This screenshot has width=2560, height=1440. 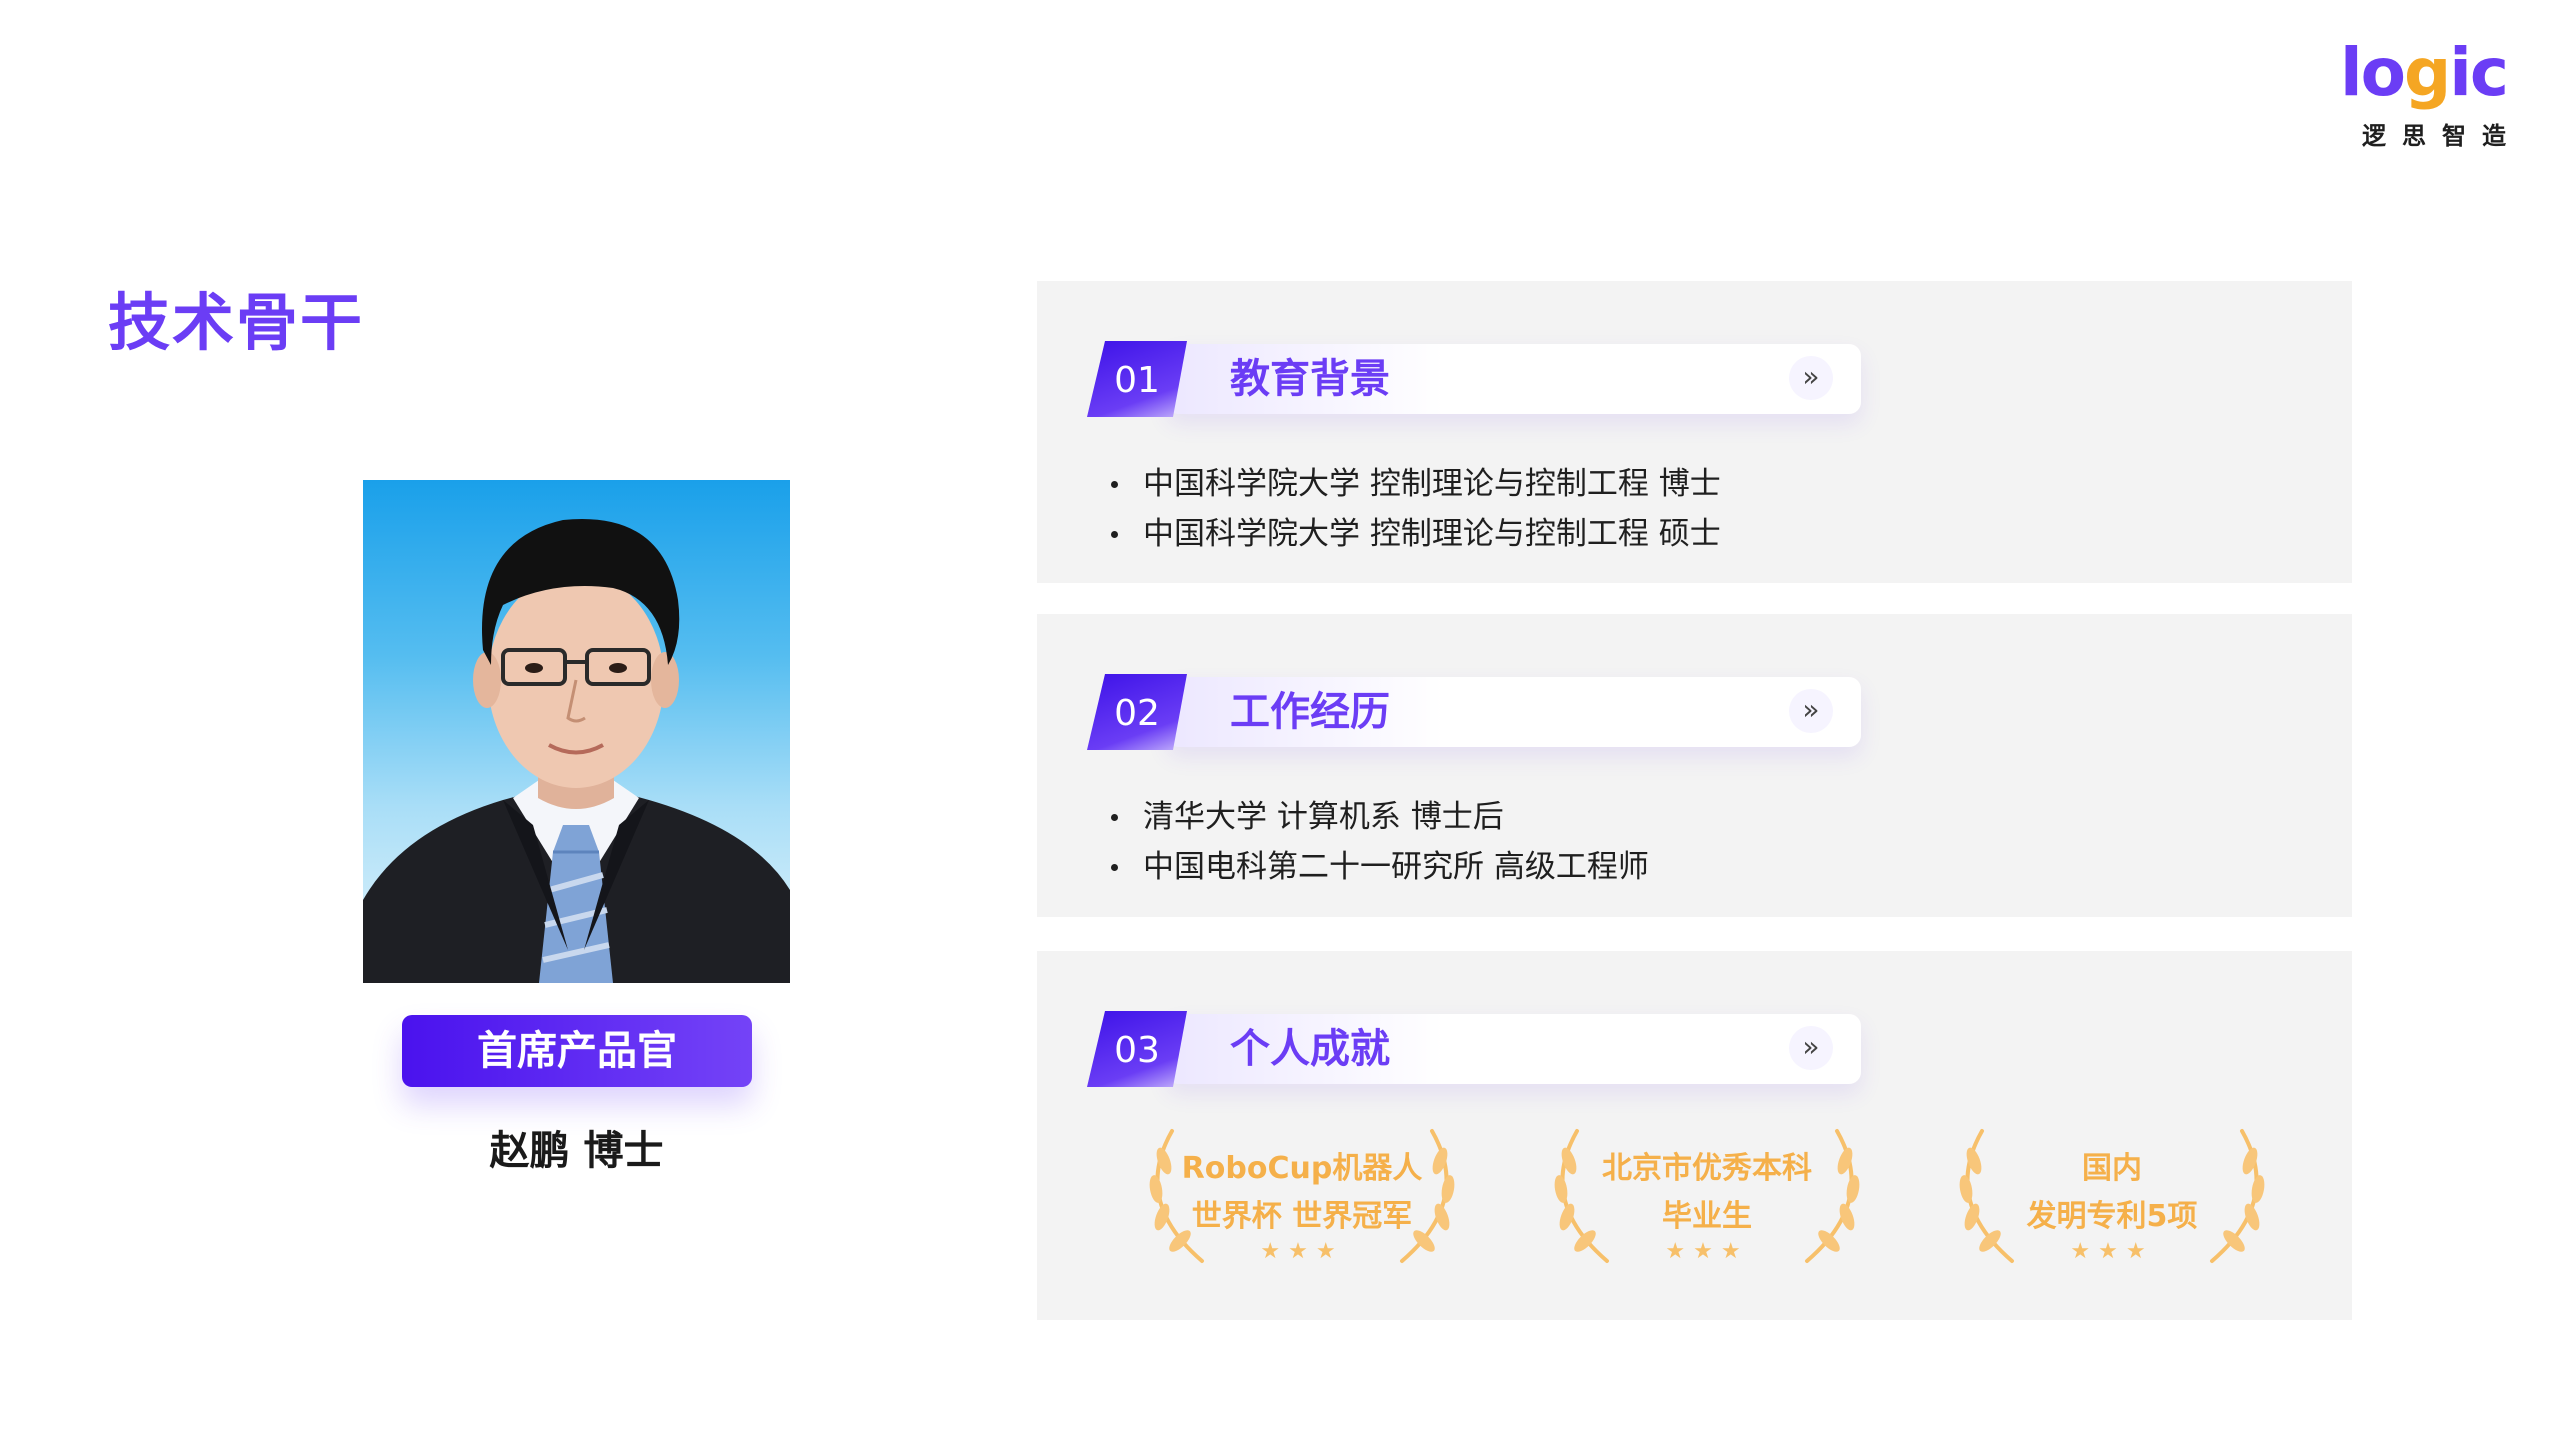 I want to click on section-number: 02, so click(x=1137, y=712).